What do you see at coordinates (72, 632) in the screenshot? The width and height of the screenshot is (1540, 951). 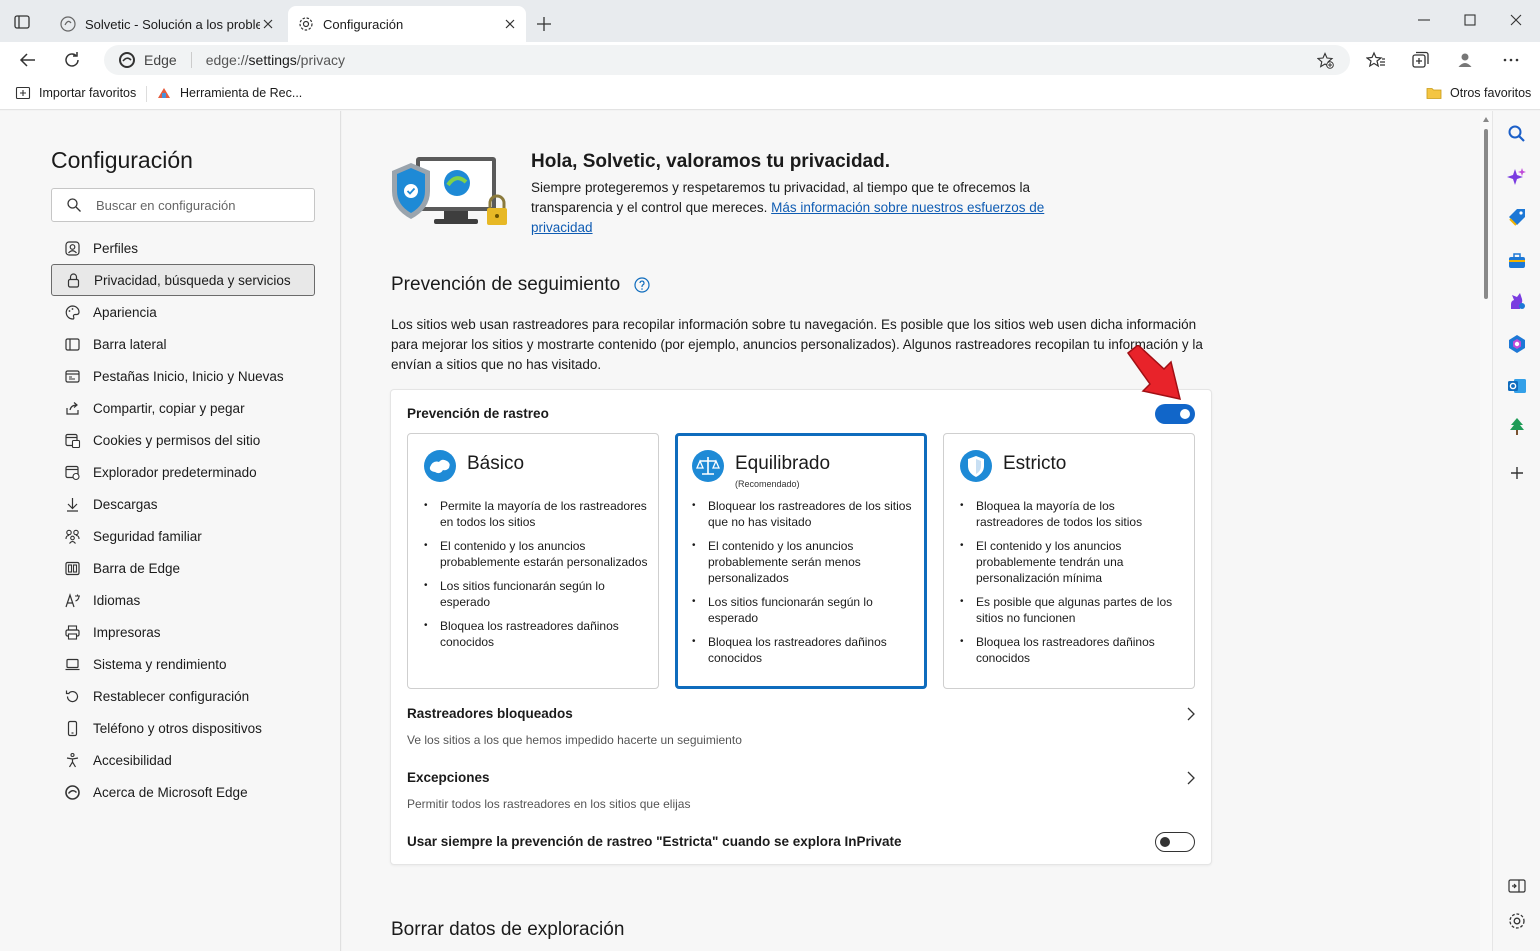 I see `printer-icon` at bounding box center [72, 632].